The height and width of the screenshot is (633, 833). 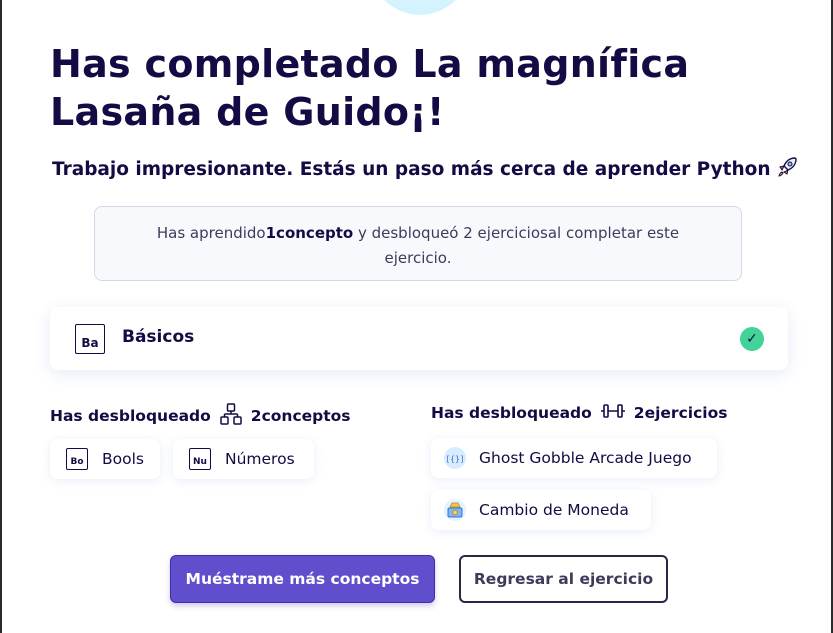 What do you see at coordinates (123, 459) in the screenshot?
I see `concept-name: Bools` at bounding box center [123, 459].